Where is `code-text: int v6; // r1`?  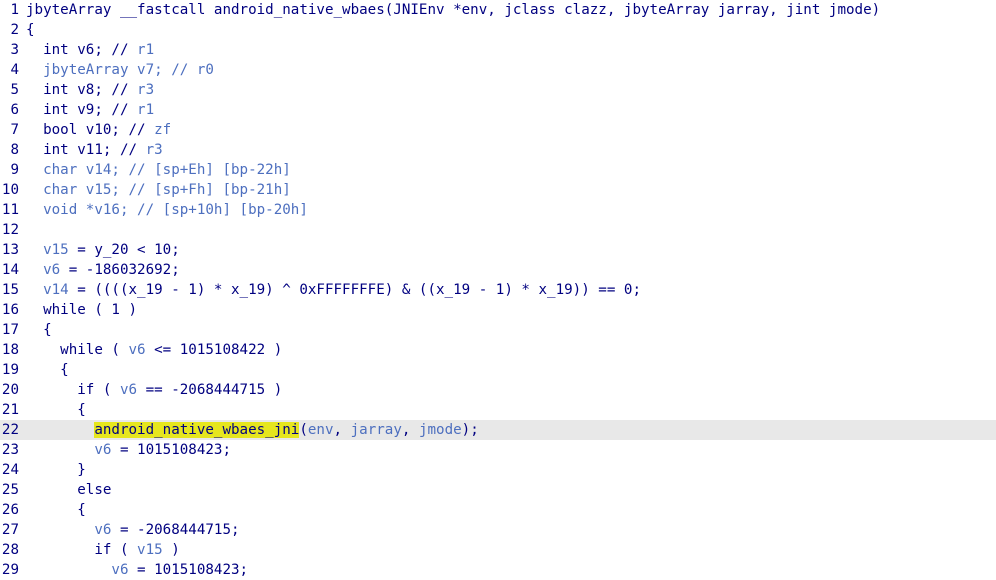
code-text: int v6; // r1 is located at coordinates (90, 50).